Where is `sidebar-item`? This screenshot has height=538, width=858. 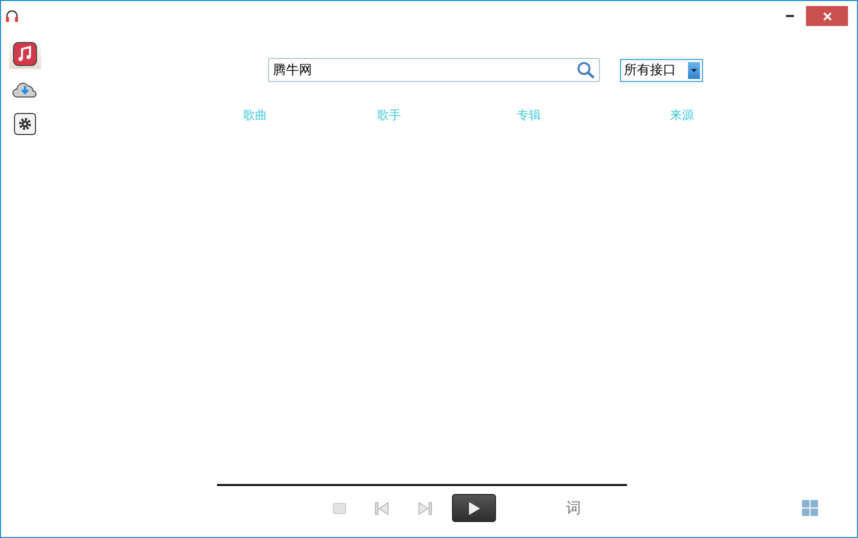 sidebar-item is located at coordinates (25, 54).